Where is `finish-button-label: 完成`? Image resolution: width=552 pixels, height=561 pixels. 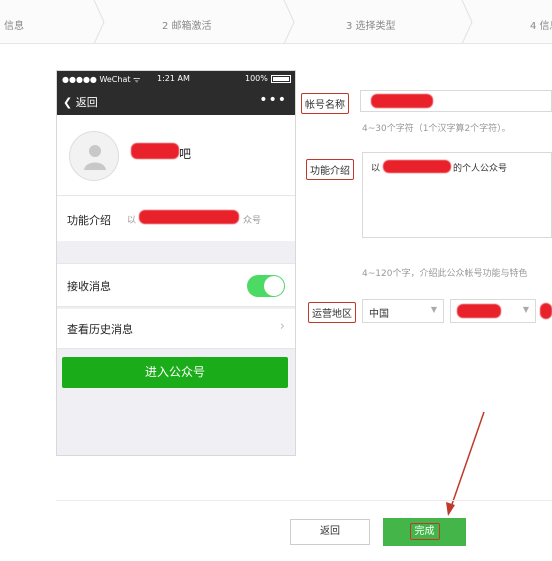
finish-button-label: 完成 is located at coordinates (424, 531).